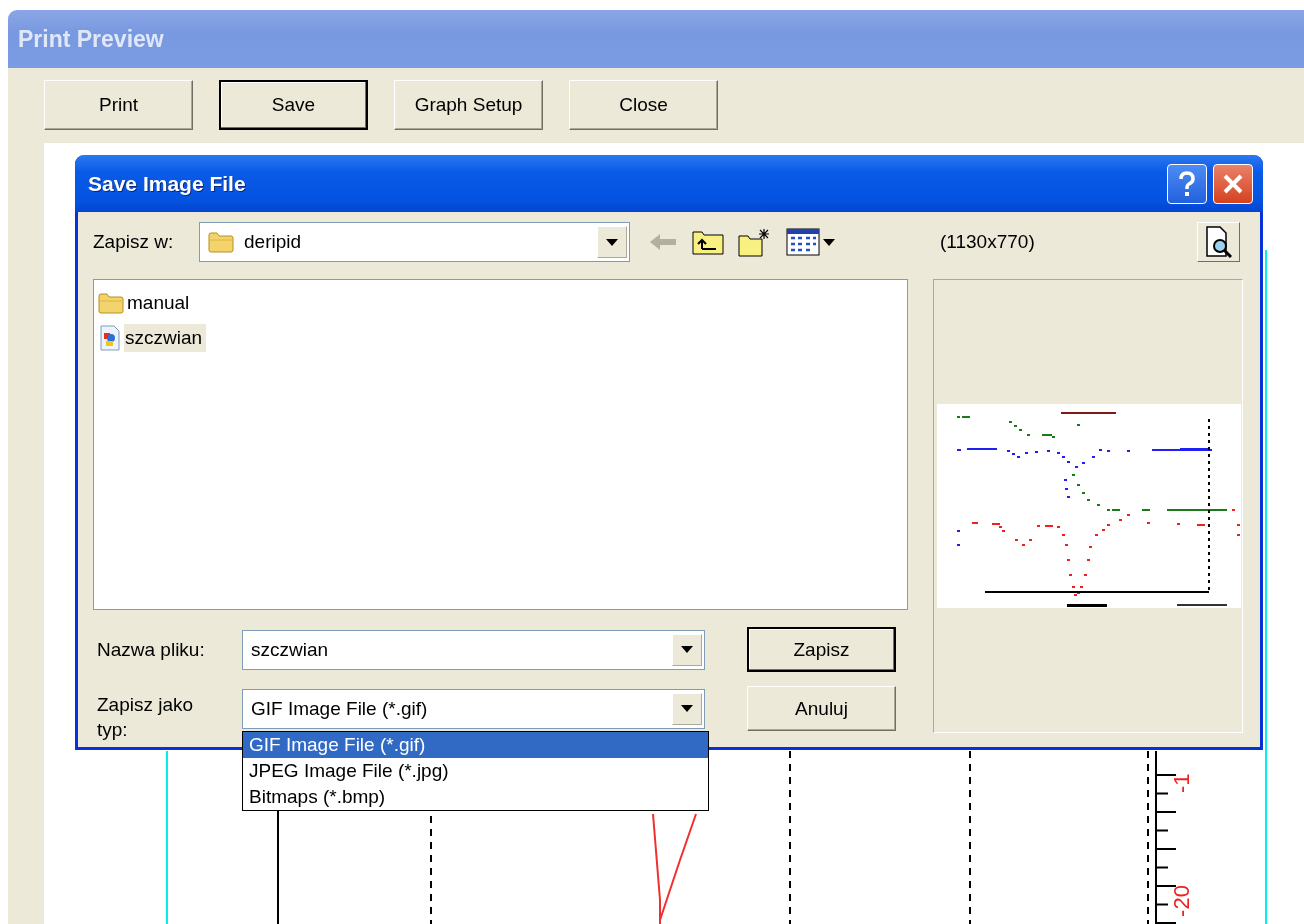 The image size is (1304, 924). Describe the element at coordinates (643, 105) in the screenshot. I see `toolbar-button: Close` at that location.